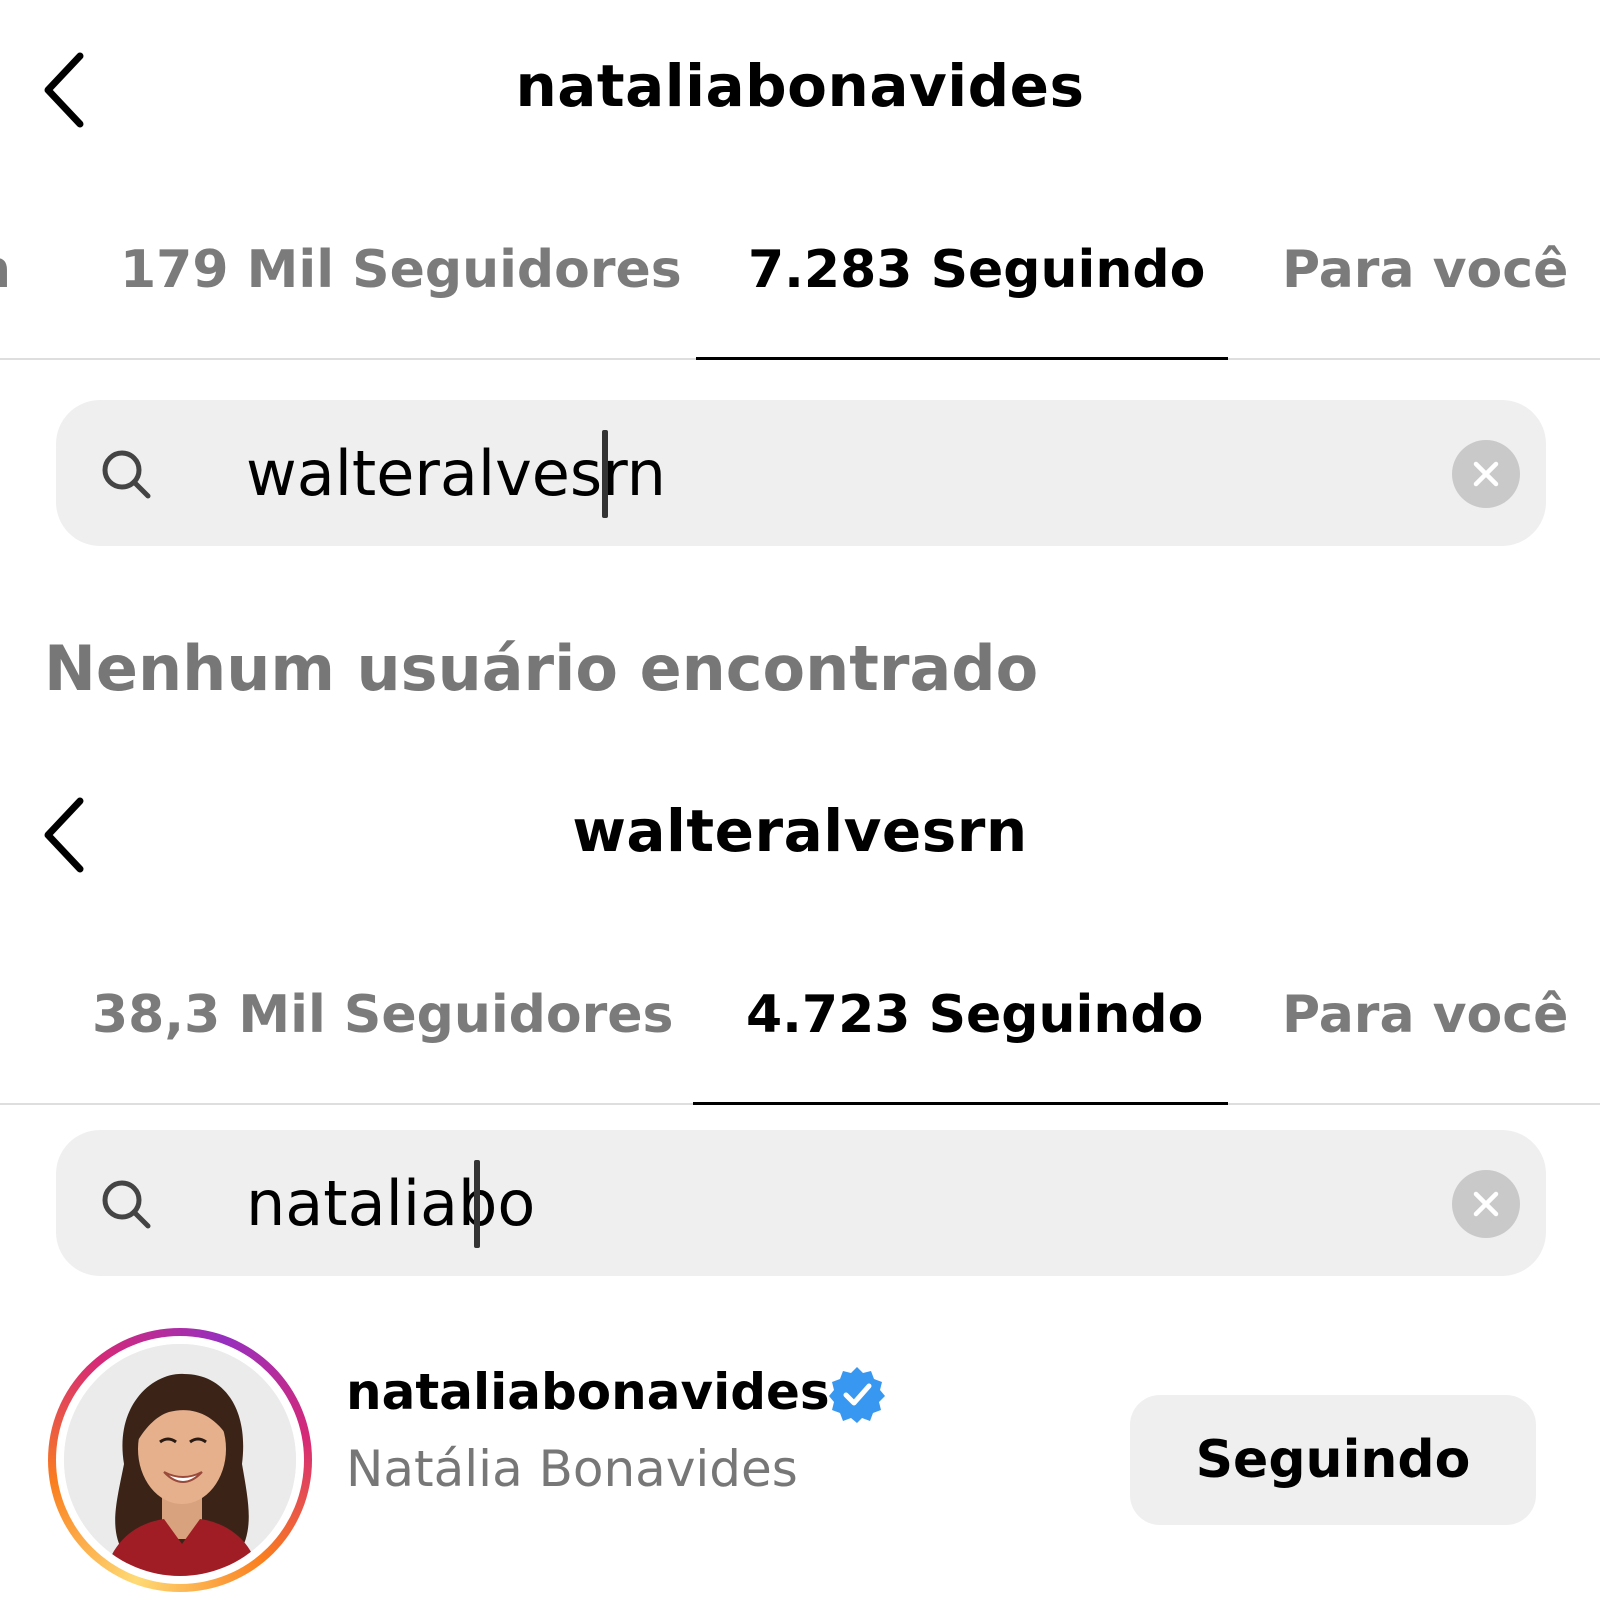 The height and width of the screenshot is (1600, 1600). Describe the element at coordinates (588, 1392) in the screenshot. I see `result-username: nataliabonavides` at that location.